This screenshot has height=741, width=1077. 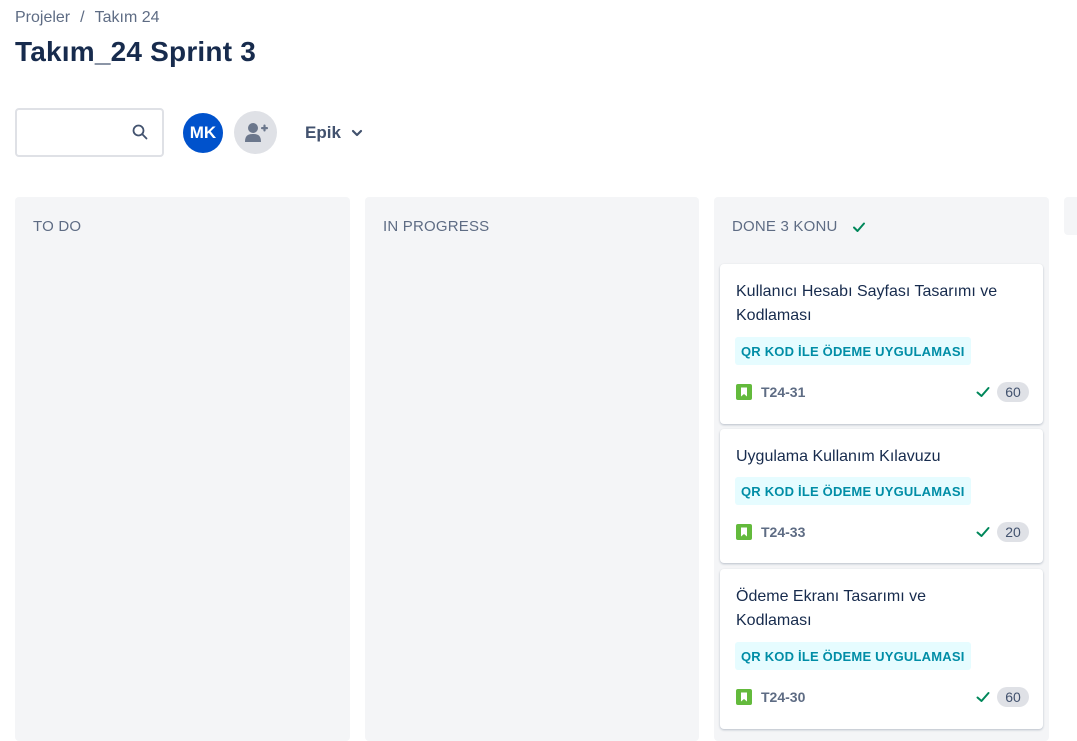 I want to click on issue-title: Ödeme Ekranı Tasarımı ve Kodlaması, so click(x=831, y=608).